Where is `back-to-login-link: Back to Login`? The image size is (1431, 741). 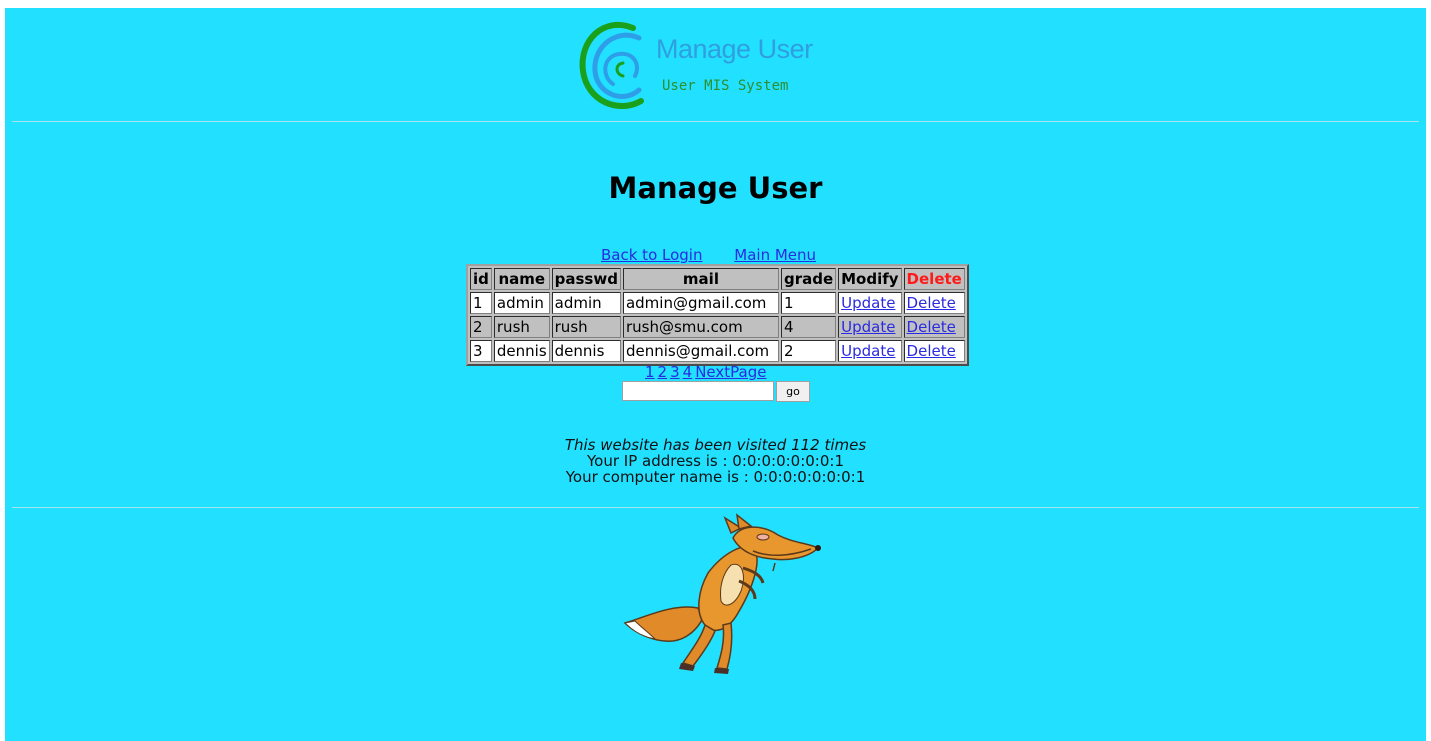 back-to-login-link: Back to Login is located at coordinates (651, 255).